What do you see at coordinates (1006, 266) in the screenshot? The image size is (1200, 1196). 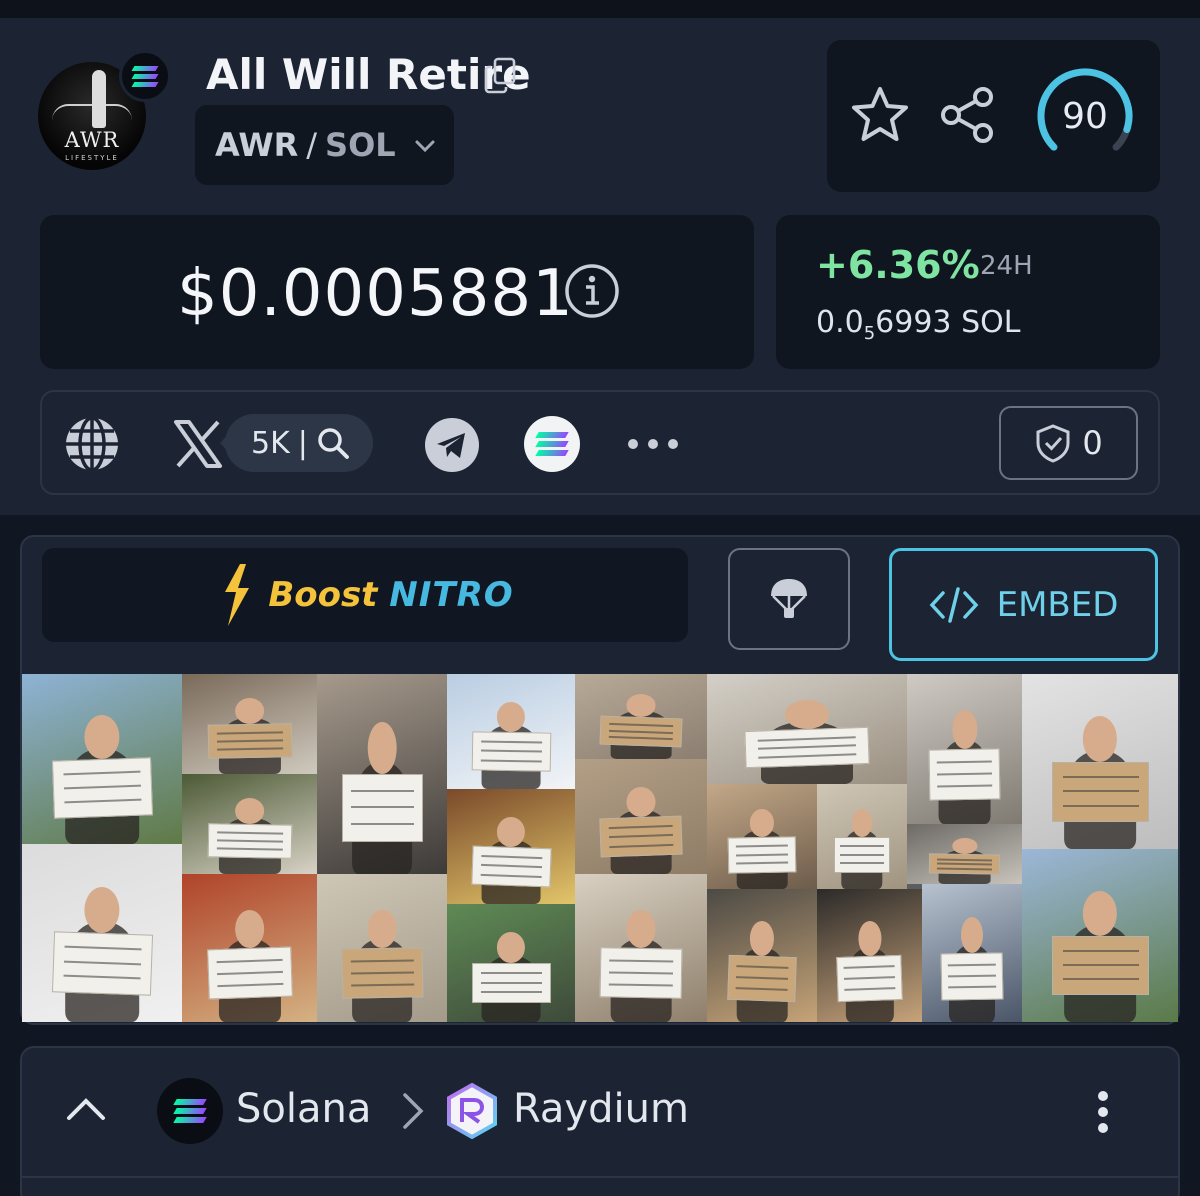 I see `price-change-period: 24H` at bounding box center [1006, 266].